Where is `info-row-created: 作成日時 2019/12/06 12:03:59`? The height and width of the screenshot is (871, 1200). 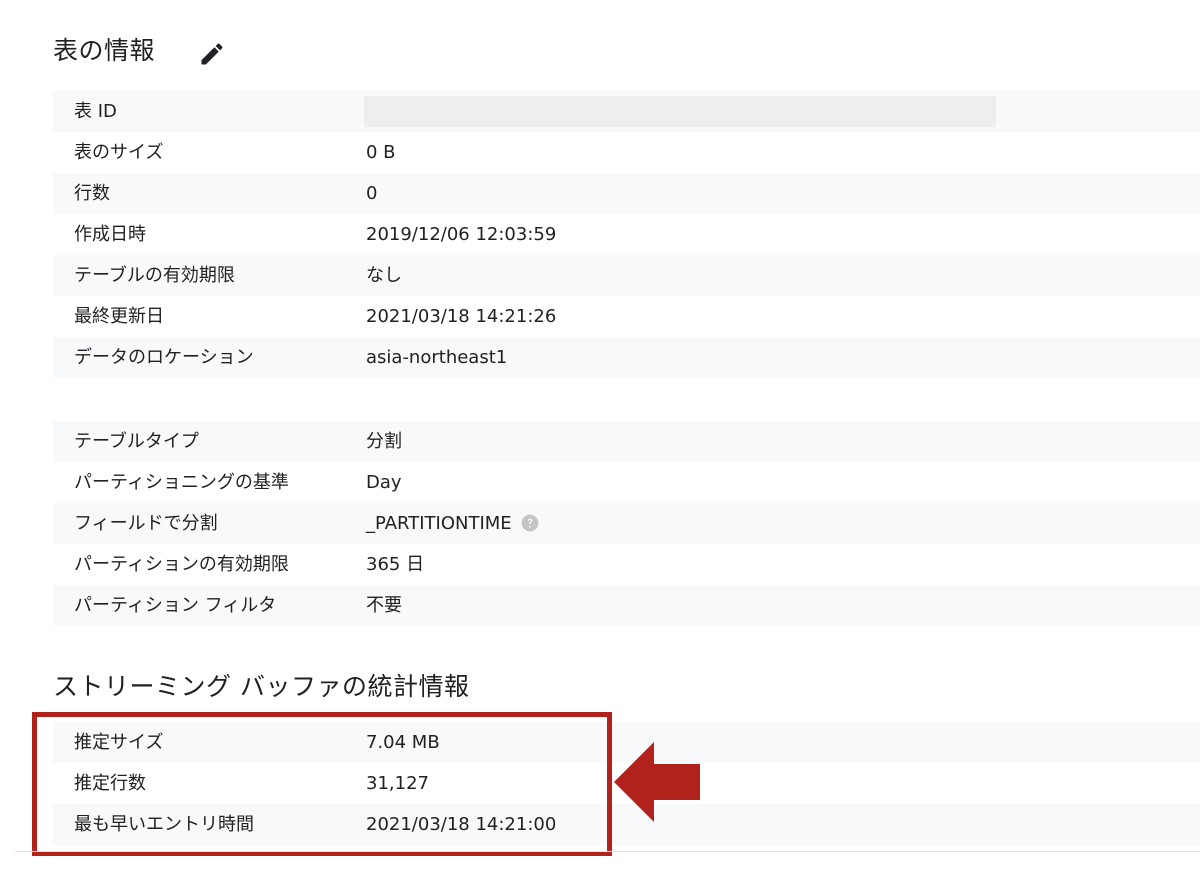
info-row-created: 作成日時 2019/12/06 12:03:59 is located at coordinates (626, 234).